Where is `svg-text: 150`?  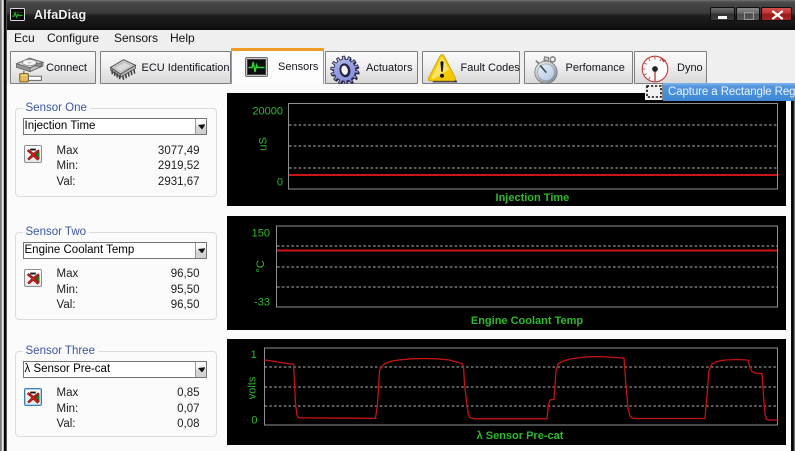
svg-text: 150 is located at coordinates (261, 233).